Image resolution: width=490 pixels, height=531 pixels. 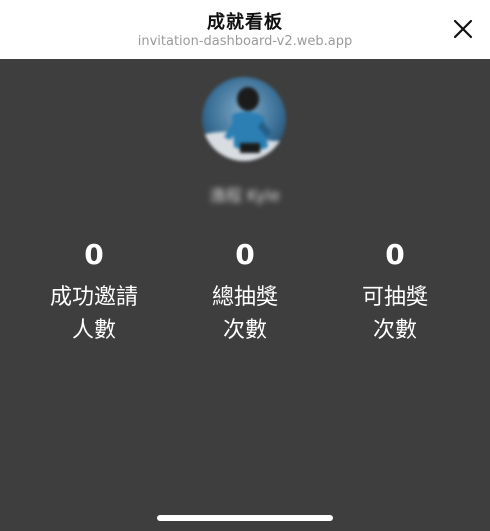 I want to click on stat-available-draws: 0 可抽獎 次數, so click(x=395, y=291).